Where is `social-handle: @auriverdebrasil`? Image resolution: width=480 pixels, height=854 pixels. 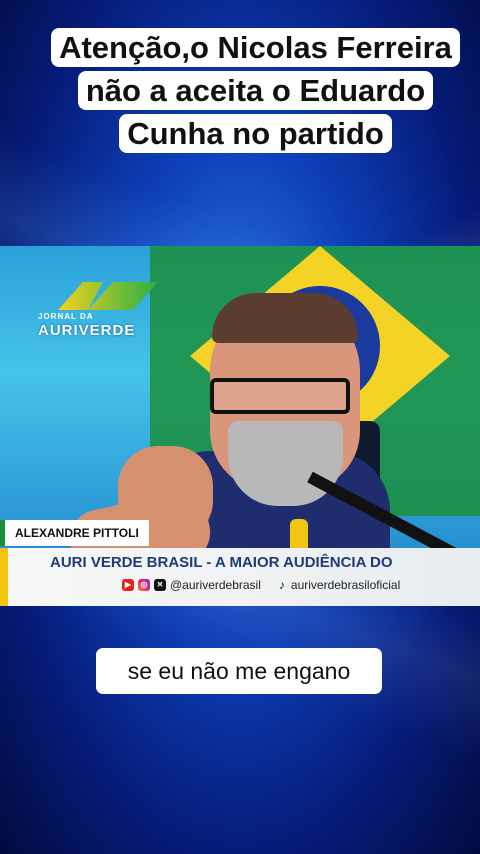 social-handle: @auriverdebrasil is located at coordinates (215, 585).